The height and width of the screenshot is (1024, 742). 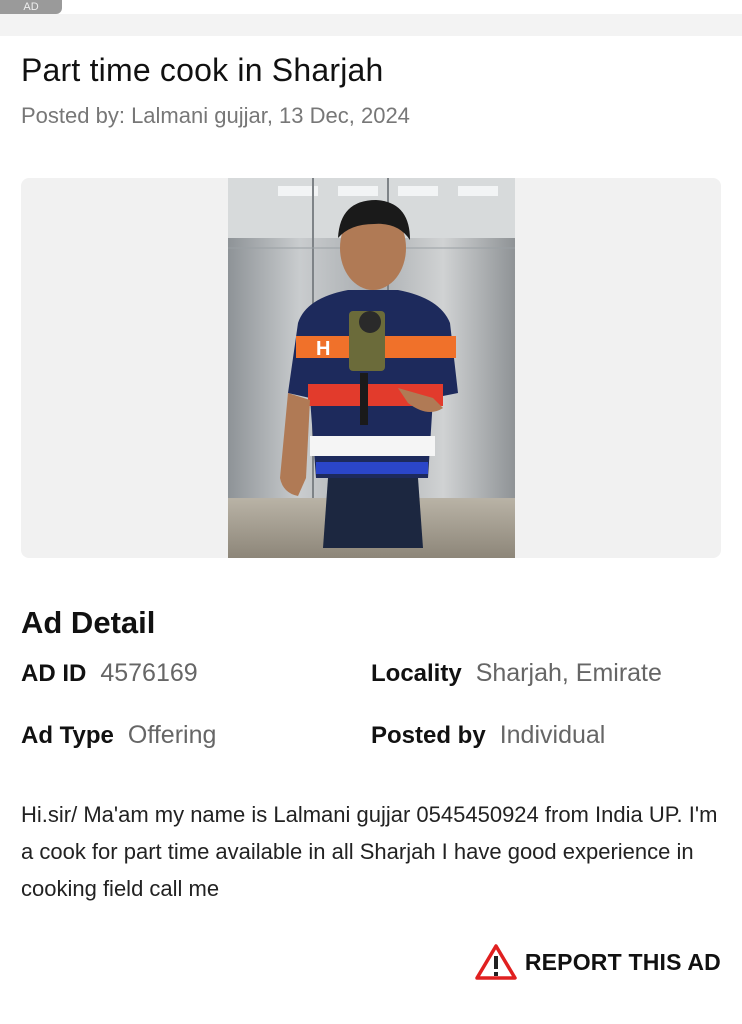 What do you see at coordinates (552, 735) in the screenshot?
I see `posted-by-value: Individual` at bounding box center [552, 735].